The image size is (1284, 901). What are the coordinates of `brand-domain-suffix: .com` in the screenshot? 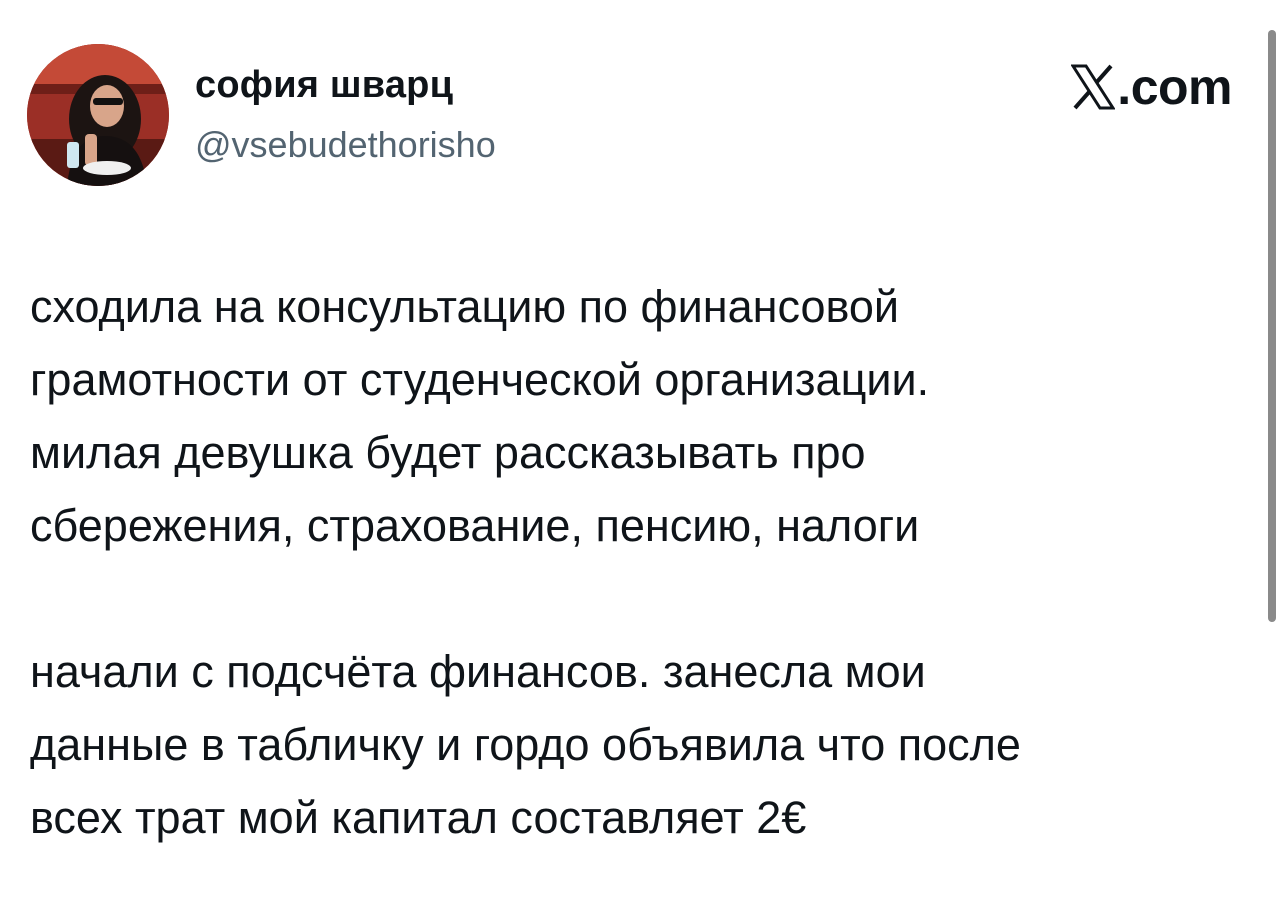 It's located at (1174, 87).